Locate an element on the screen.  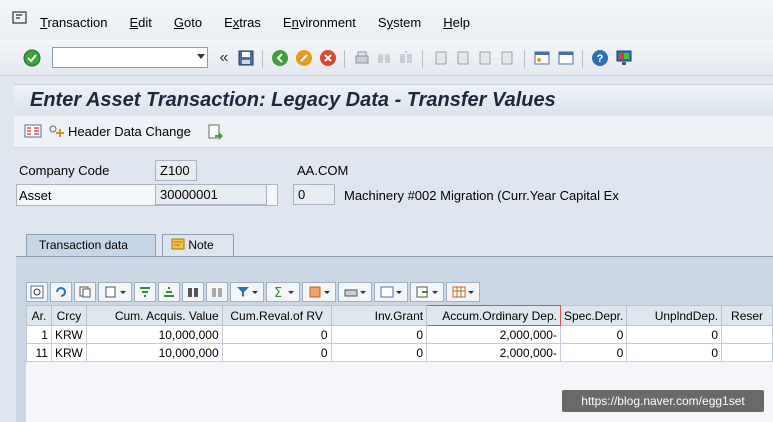
help-icon: ? is located at coordinates (600, 58).